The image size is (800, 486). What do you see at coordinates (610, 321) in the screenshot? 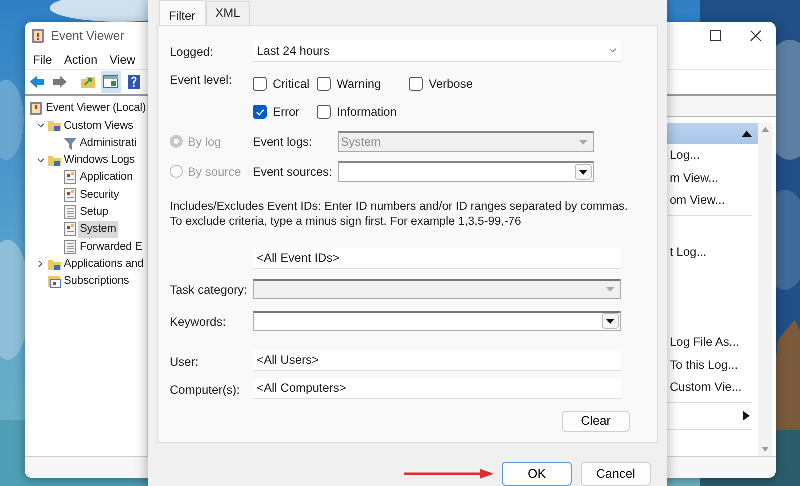
I see `dropdown-arrow-icon` at bounding box center [610, 321].